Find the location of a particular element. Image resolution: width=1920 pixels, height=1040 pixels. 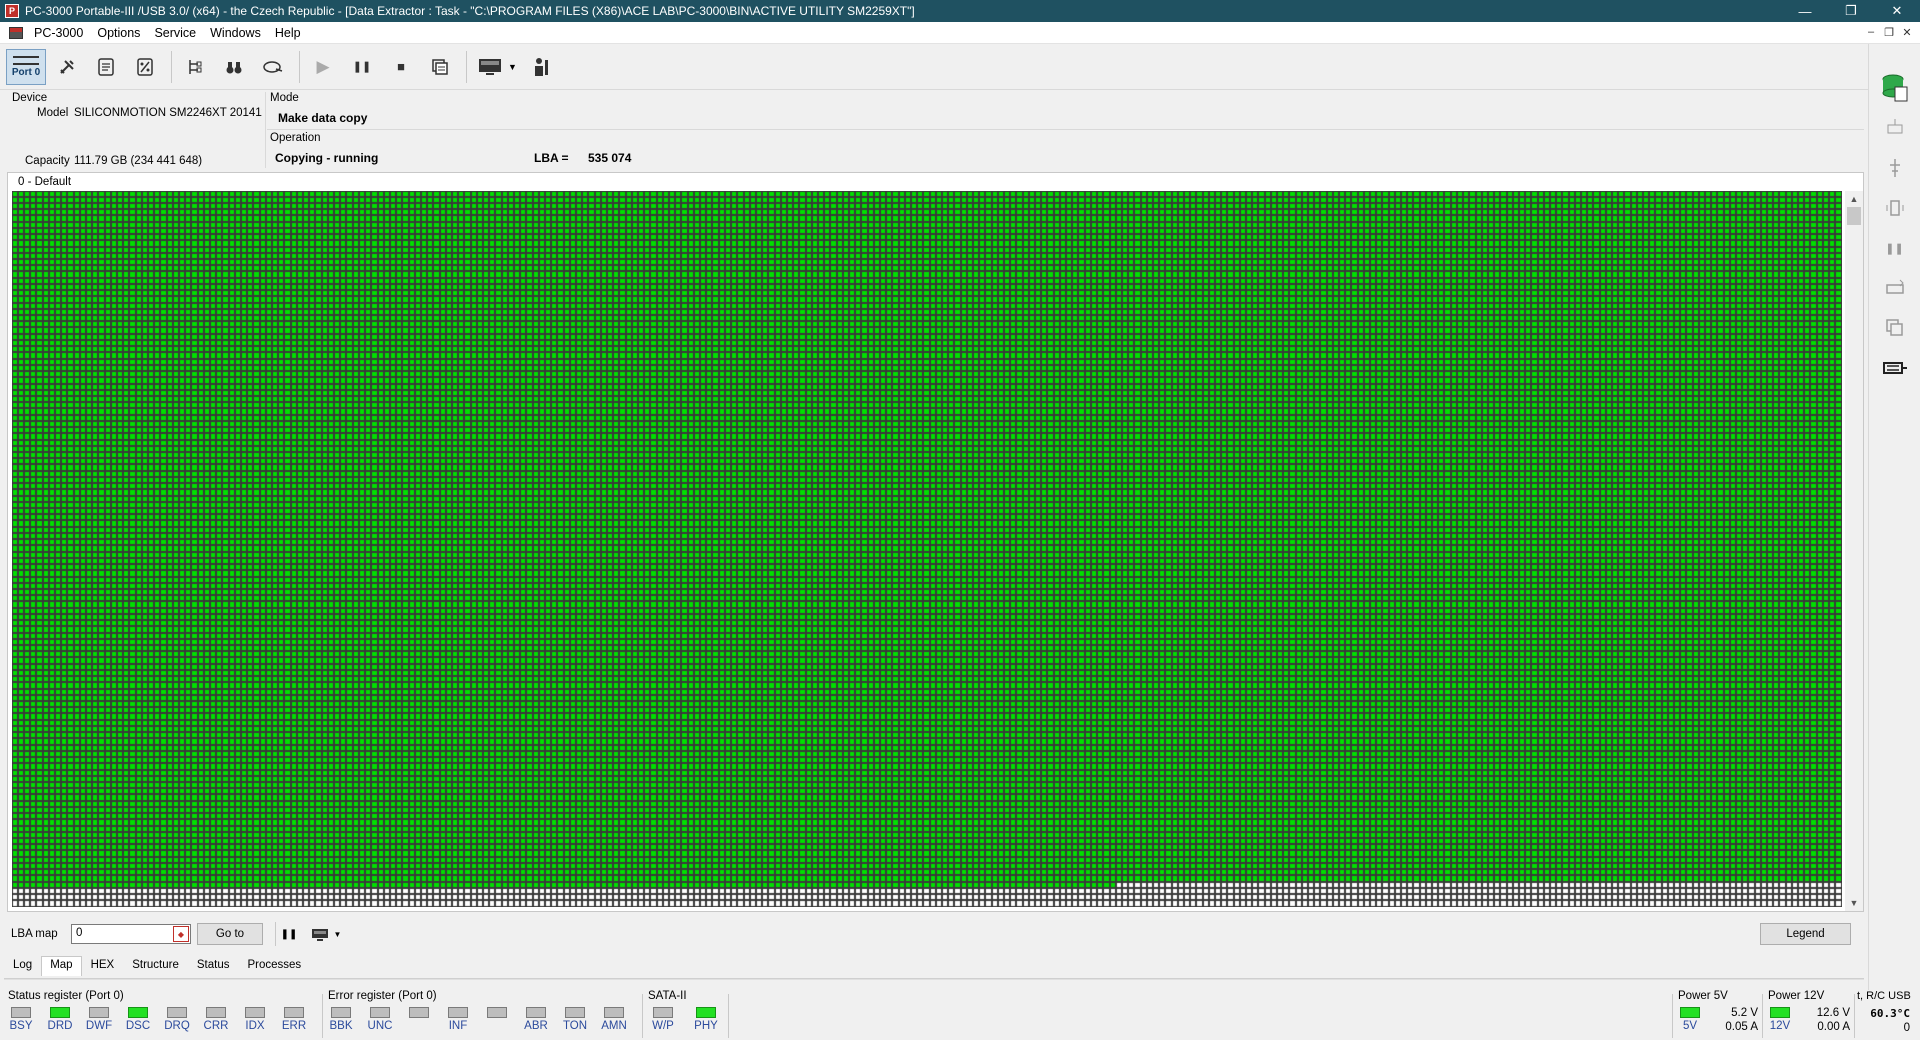

mdi-restore-button: ❐ is located at coordinates (1889, 32).